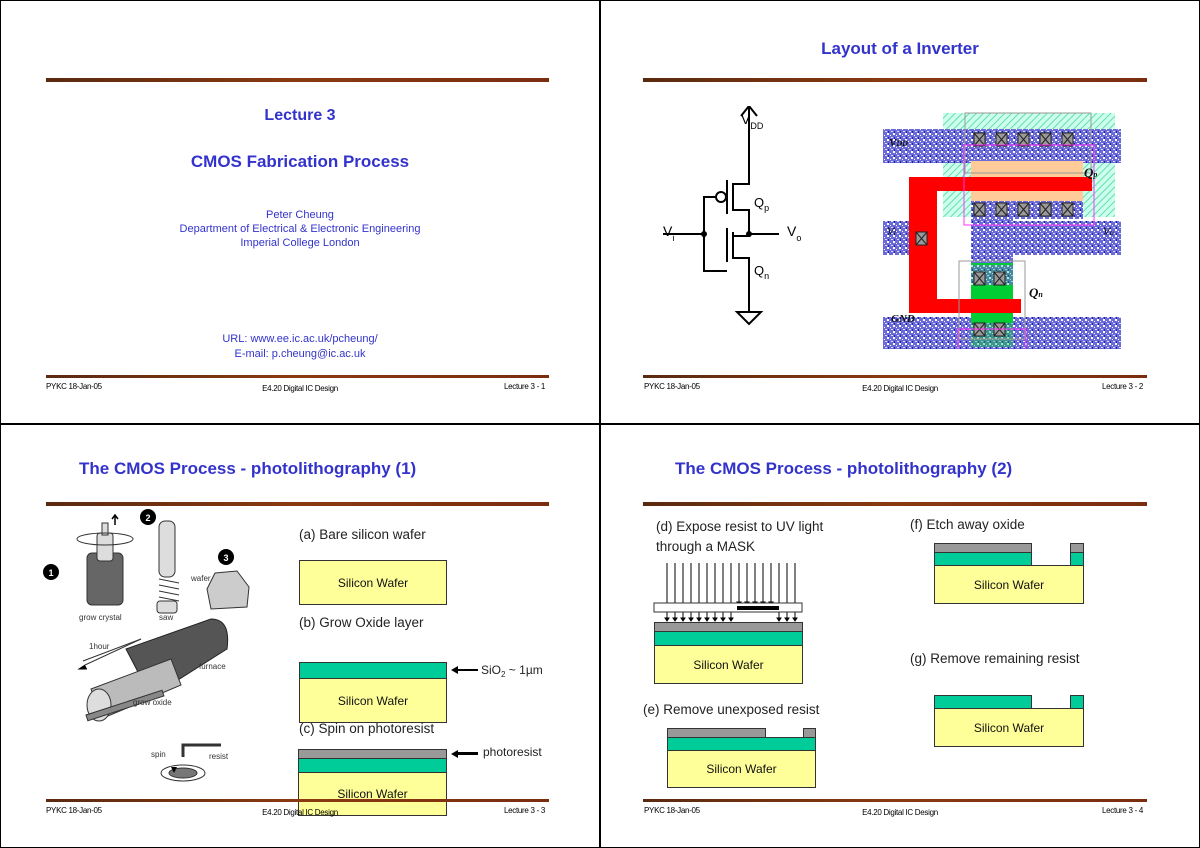 The height and width of the screenshot is (848, 1200). Describe the element at coordinates (721, 216) in the screenshot. I see `inverter-schematic` at that location.